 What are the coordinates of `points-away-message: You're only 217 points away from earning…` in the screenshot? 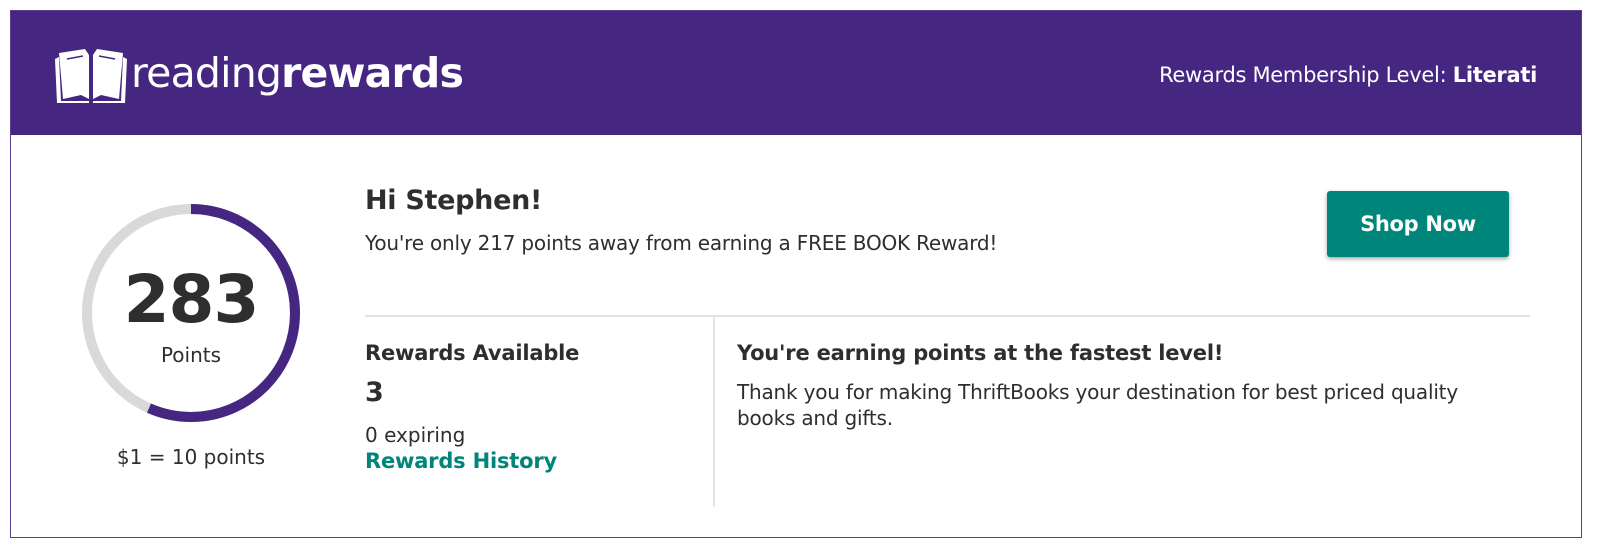 It's located at (681, 243).